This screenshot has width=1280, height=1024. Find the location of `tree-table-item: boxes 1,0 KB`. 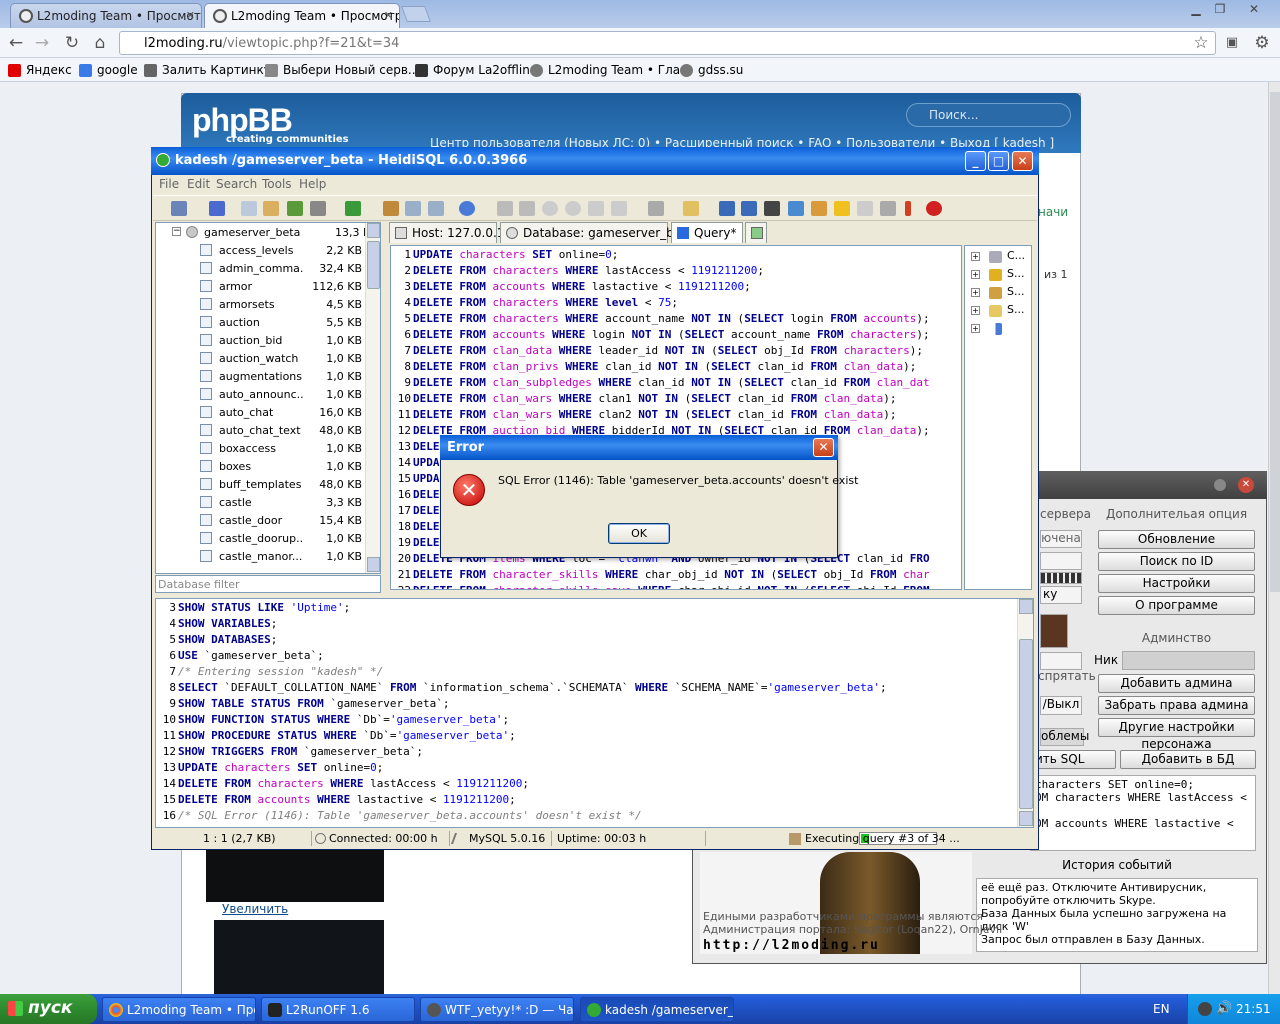

tree-table-item: boxes 1,0 KB is located at coordinates (261, 466).